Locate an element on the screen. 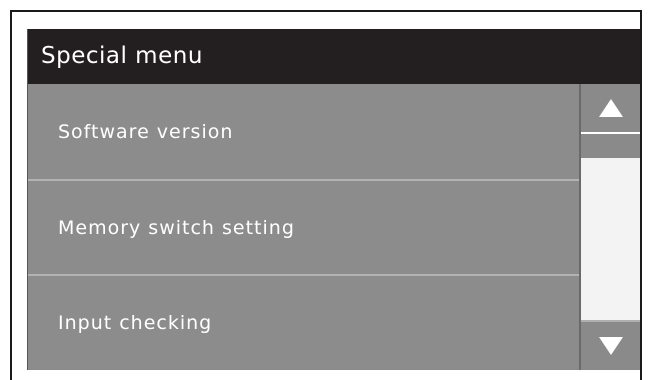  scroll-down-button is located at coordinates (610, 345).